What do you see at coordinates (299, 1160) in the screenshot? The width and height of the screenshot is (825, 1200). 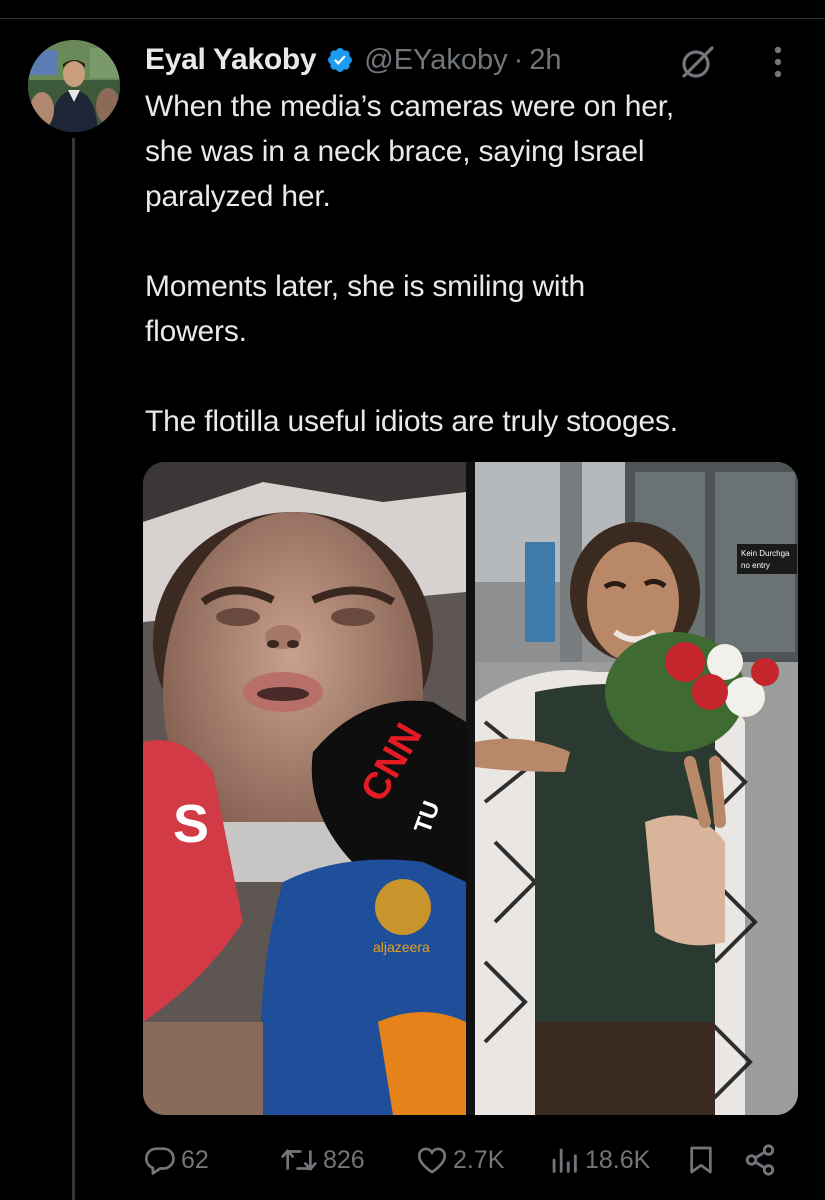 I see `repost-icon` at bounding box center [299, 1160].